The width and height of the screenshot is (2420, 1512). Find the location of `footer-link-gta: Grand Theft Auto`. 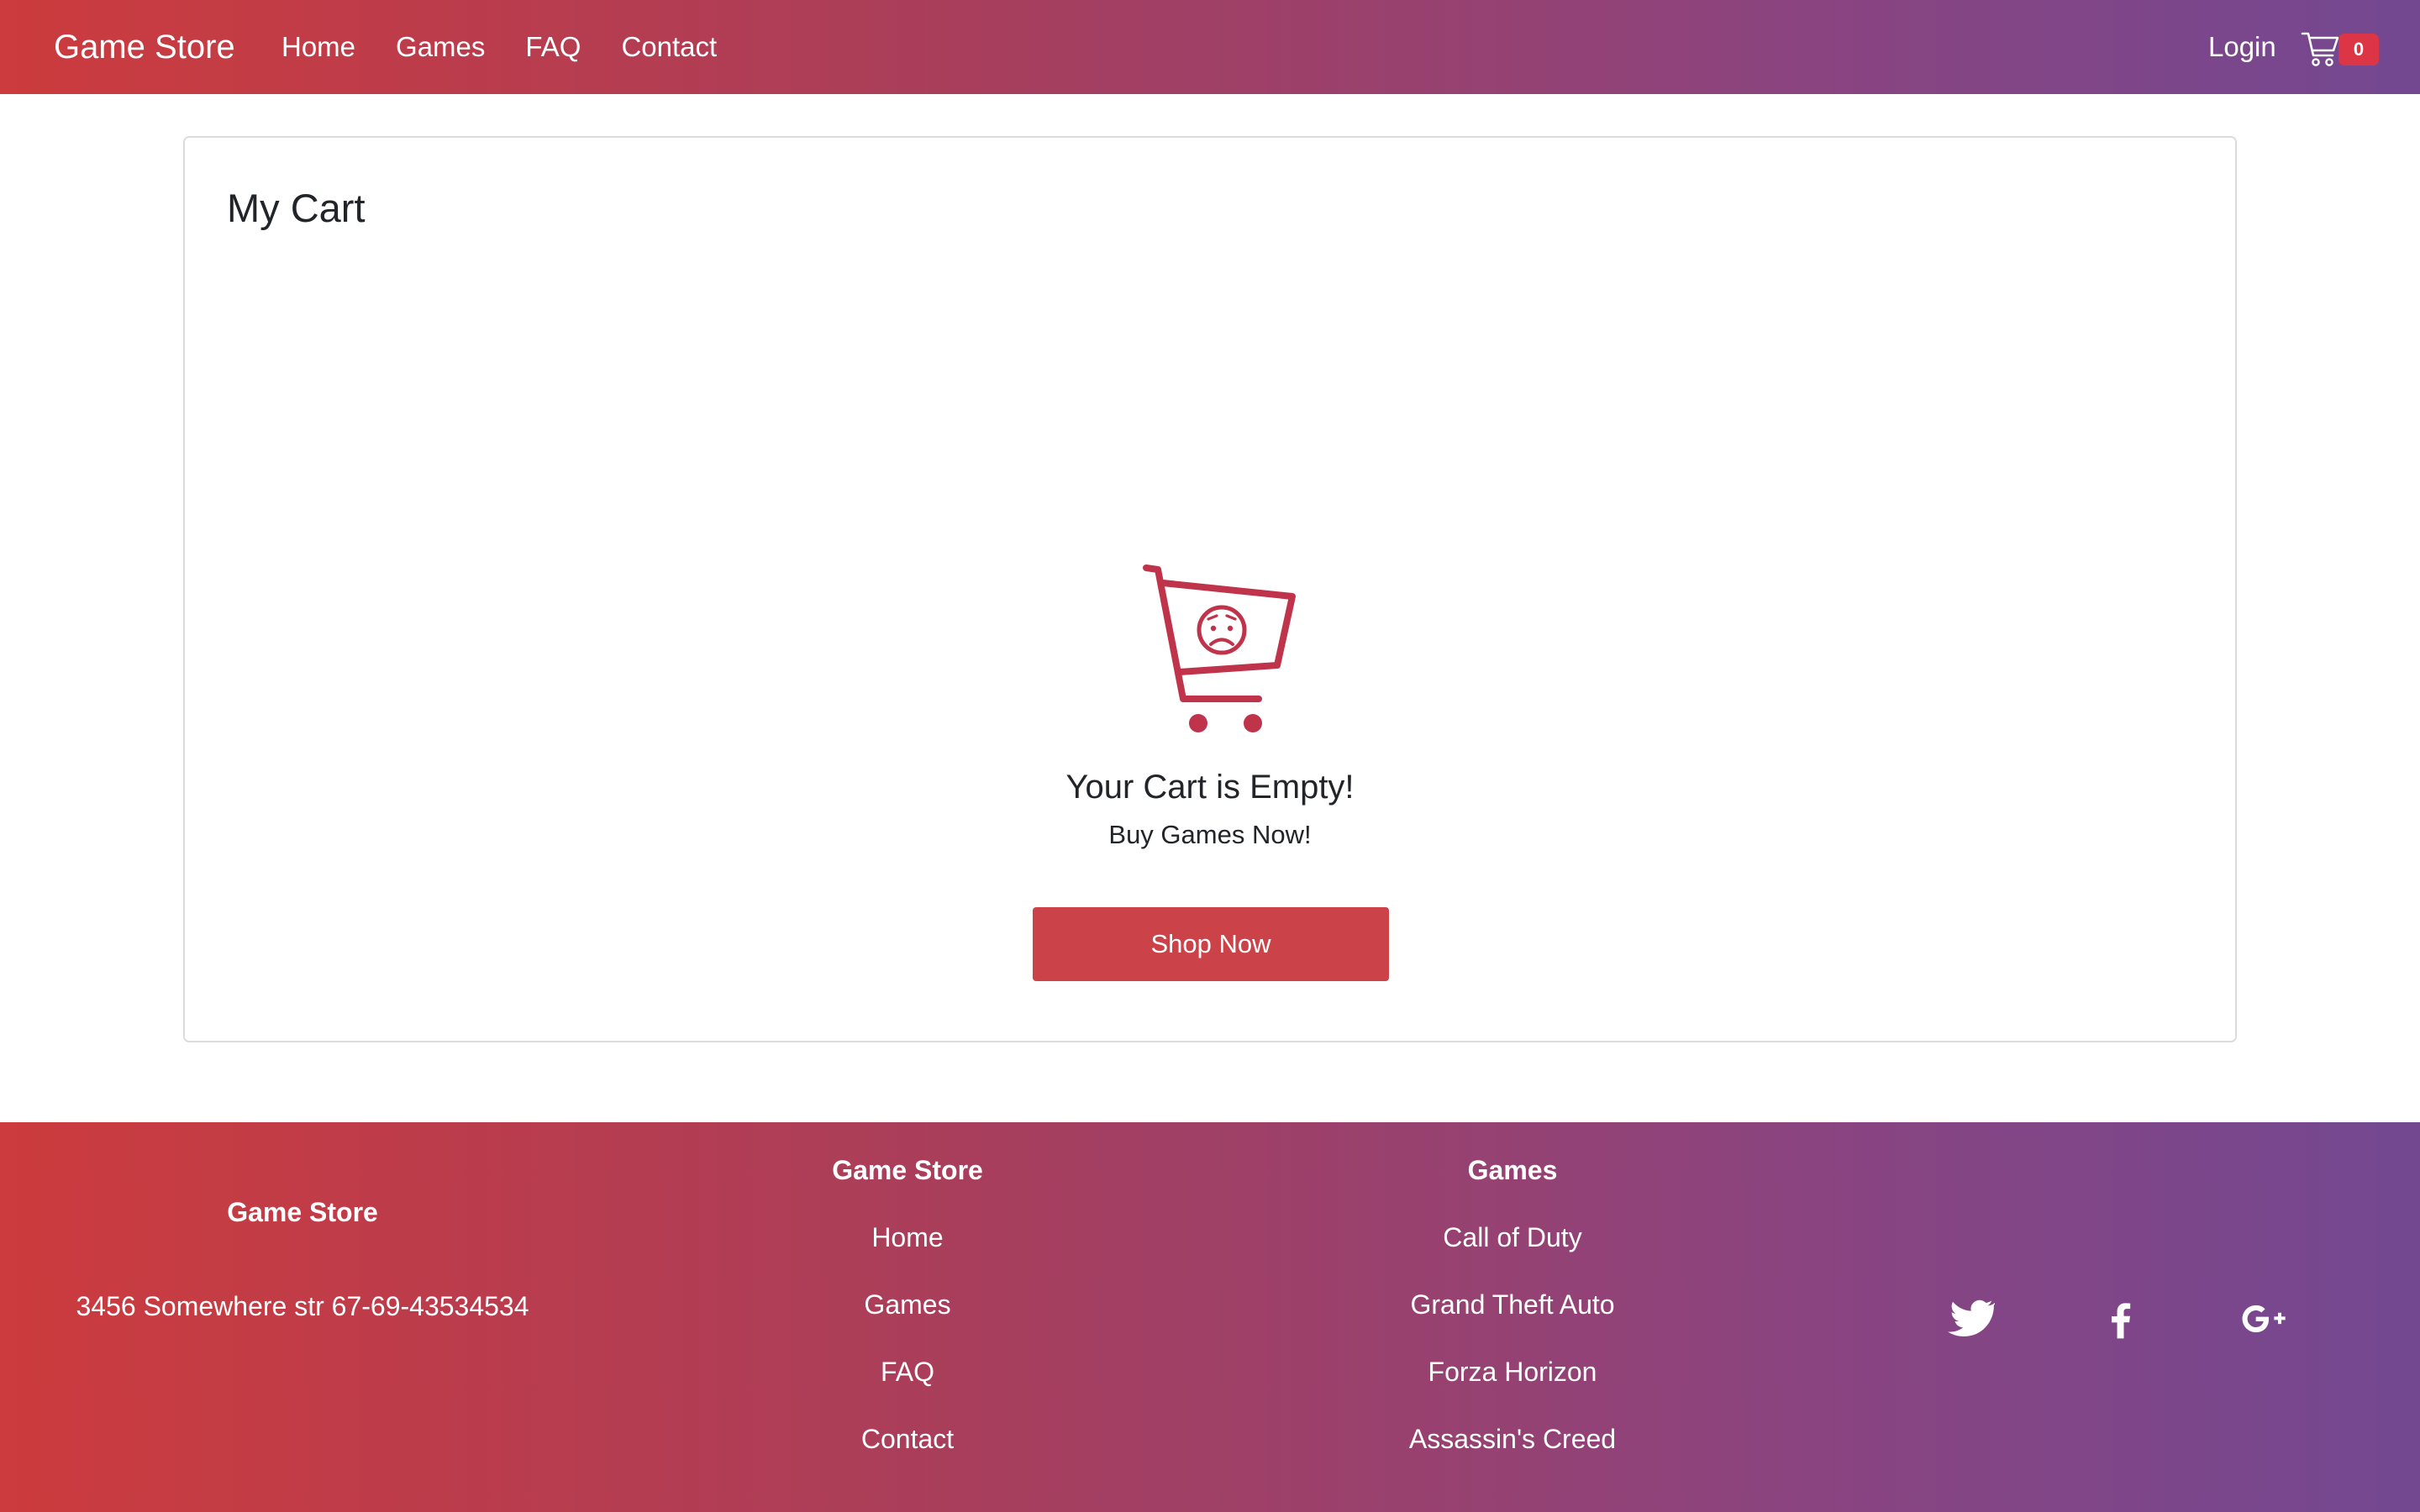

footer-link-gta: Grand Theft Auto is located at coordinates (1512, 1304).